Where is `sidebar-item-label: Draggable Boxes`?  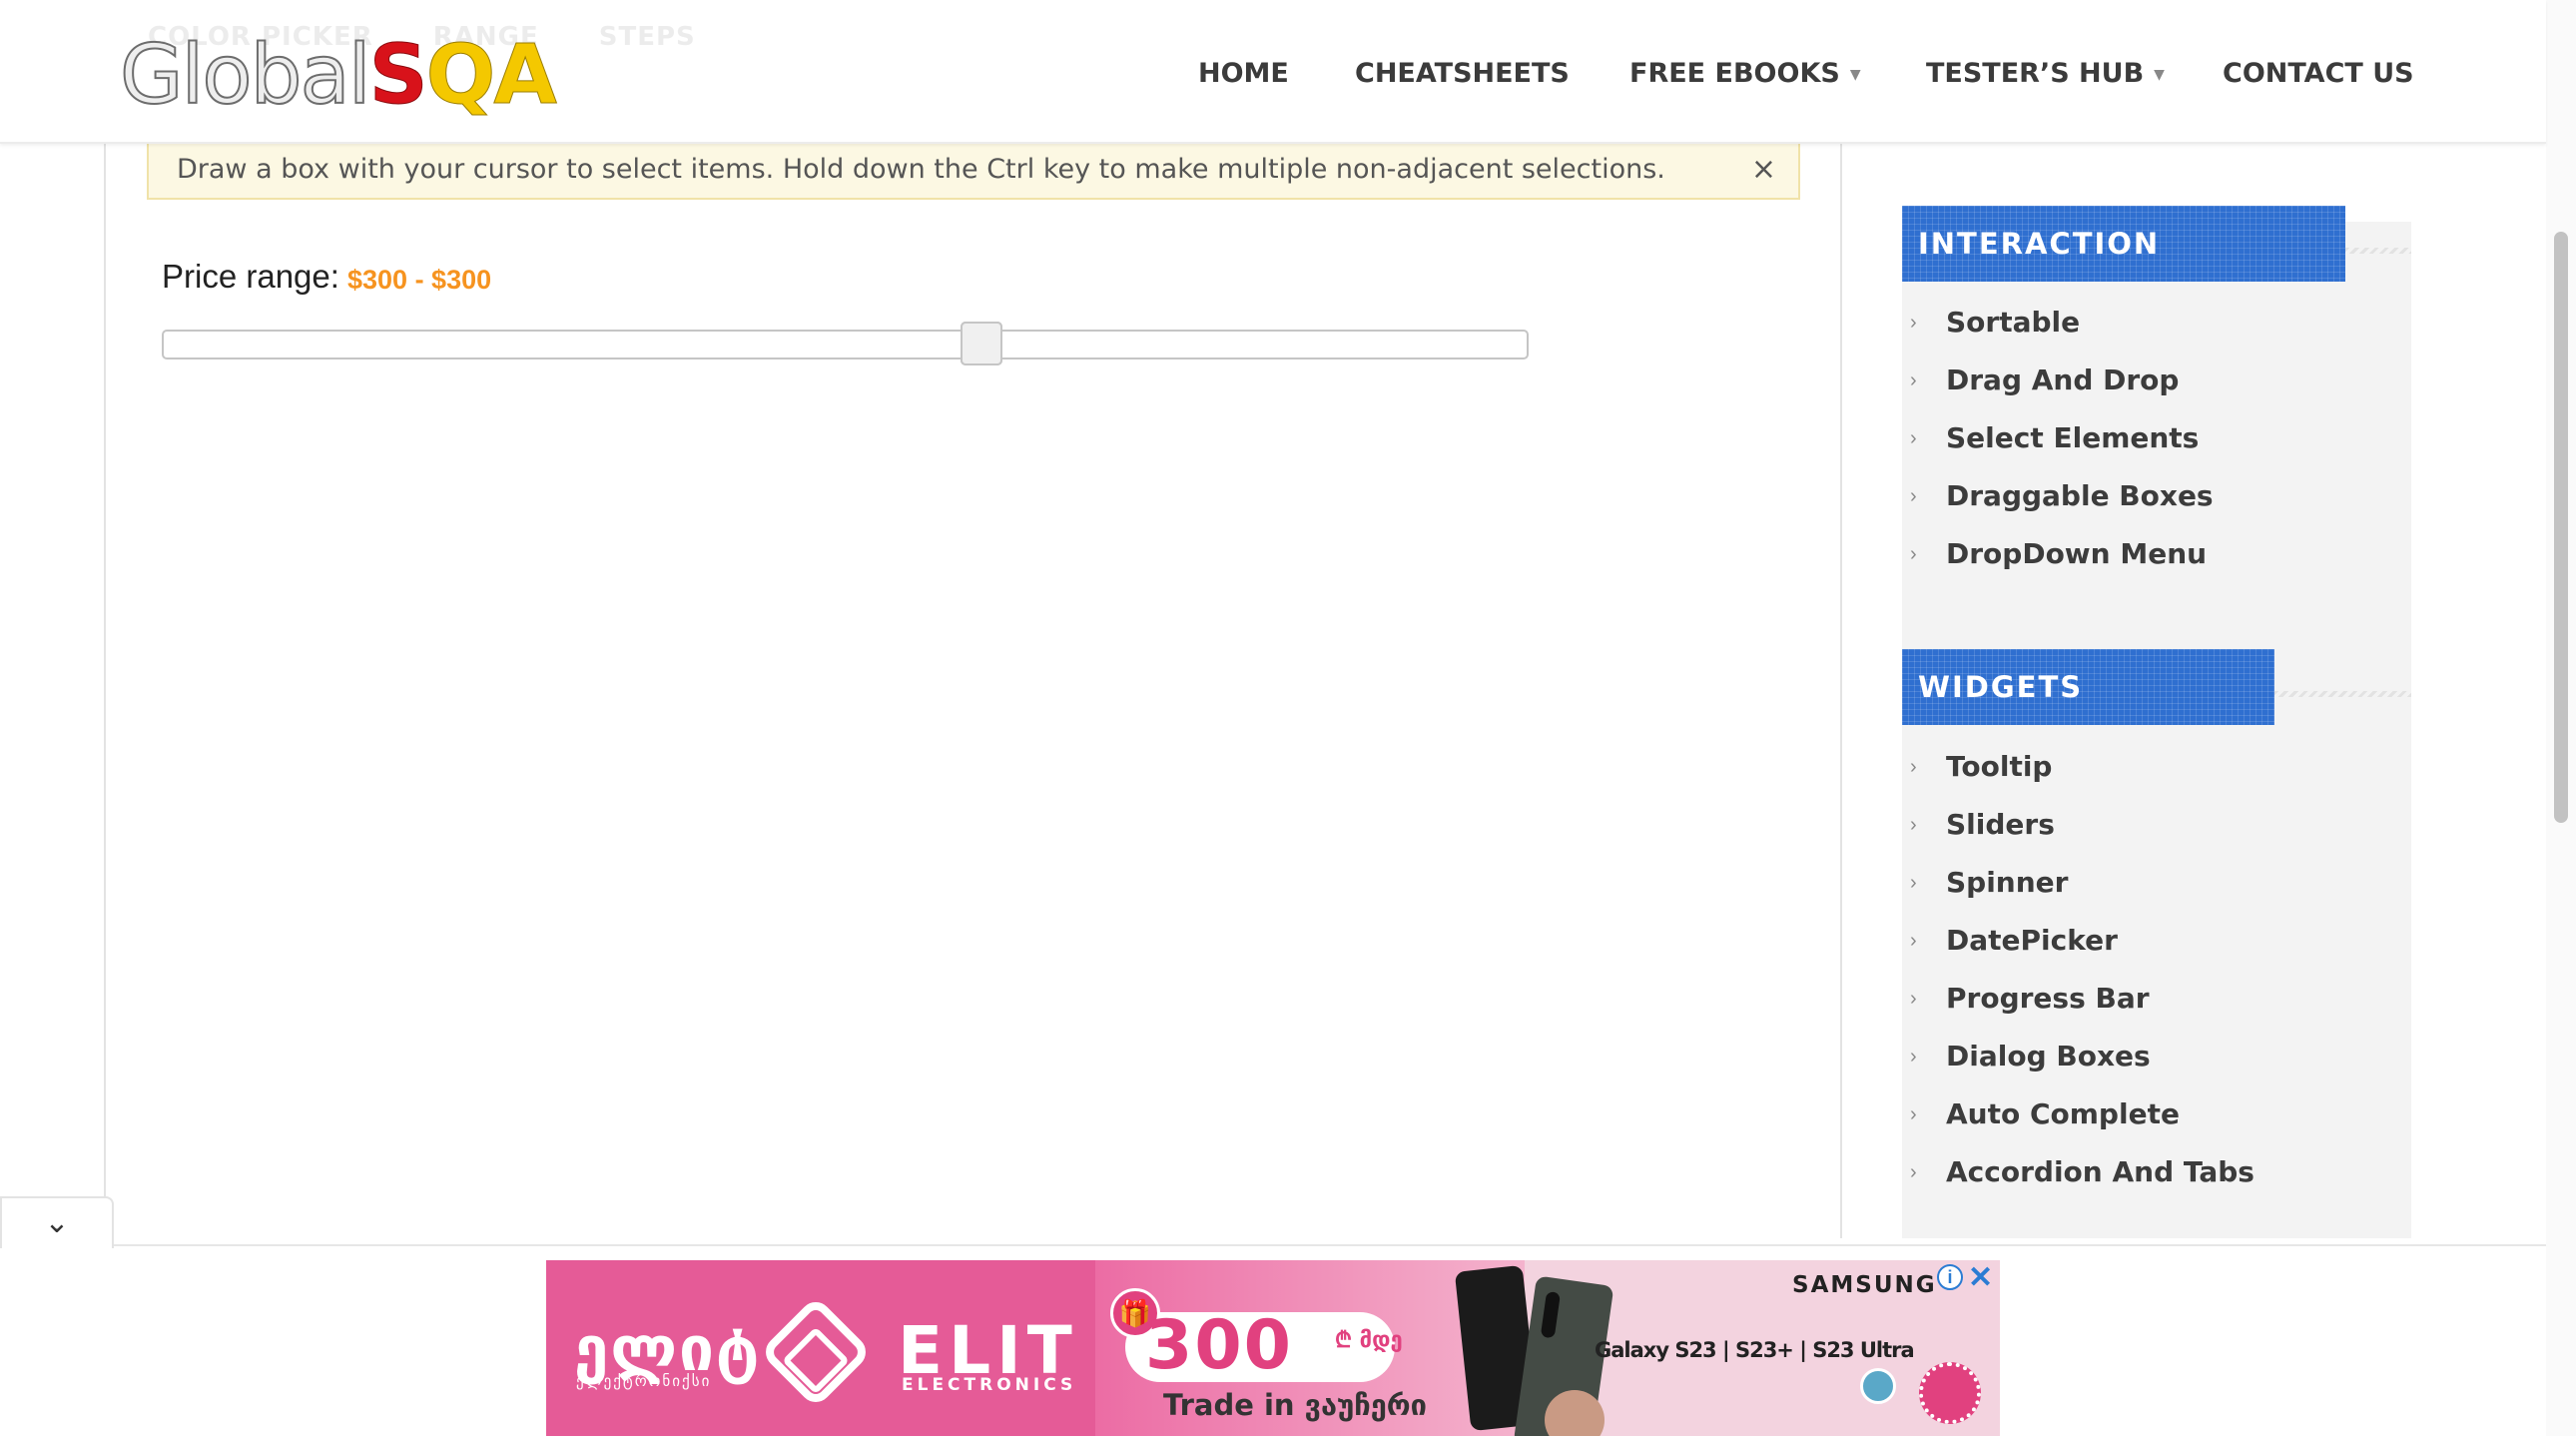 sidebar-item-label: Draggable Boxes is located at coordinates (2080, 495).